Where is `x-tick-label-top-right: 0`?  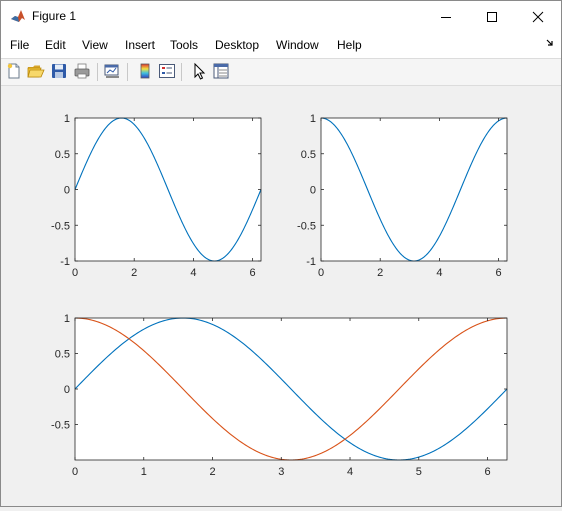
x-tick-label-top-right: 0 is located at coordinates (321, 273).